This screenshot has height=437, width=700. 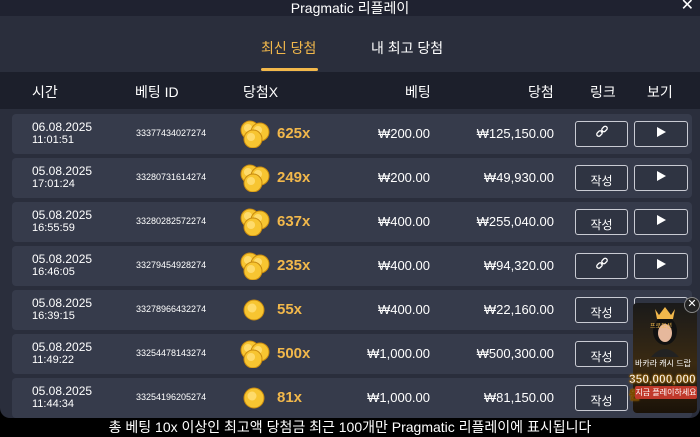 I want to click on promo-banner: ✕ 프로모션 바카라 캐시 드랍 350,000,000원 지금 플레이하세요, so click(x=664, y=355).